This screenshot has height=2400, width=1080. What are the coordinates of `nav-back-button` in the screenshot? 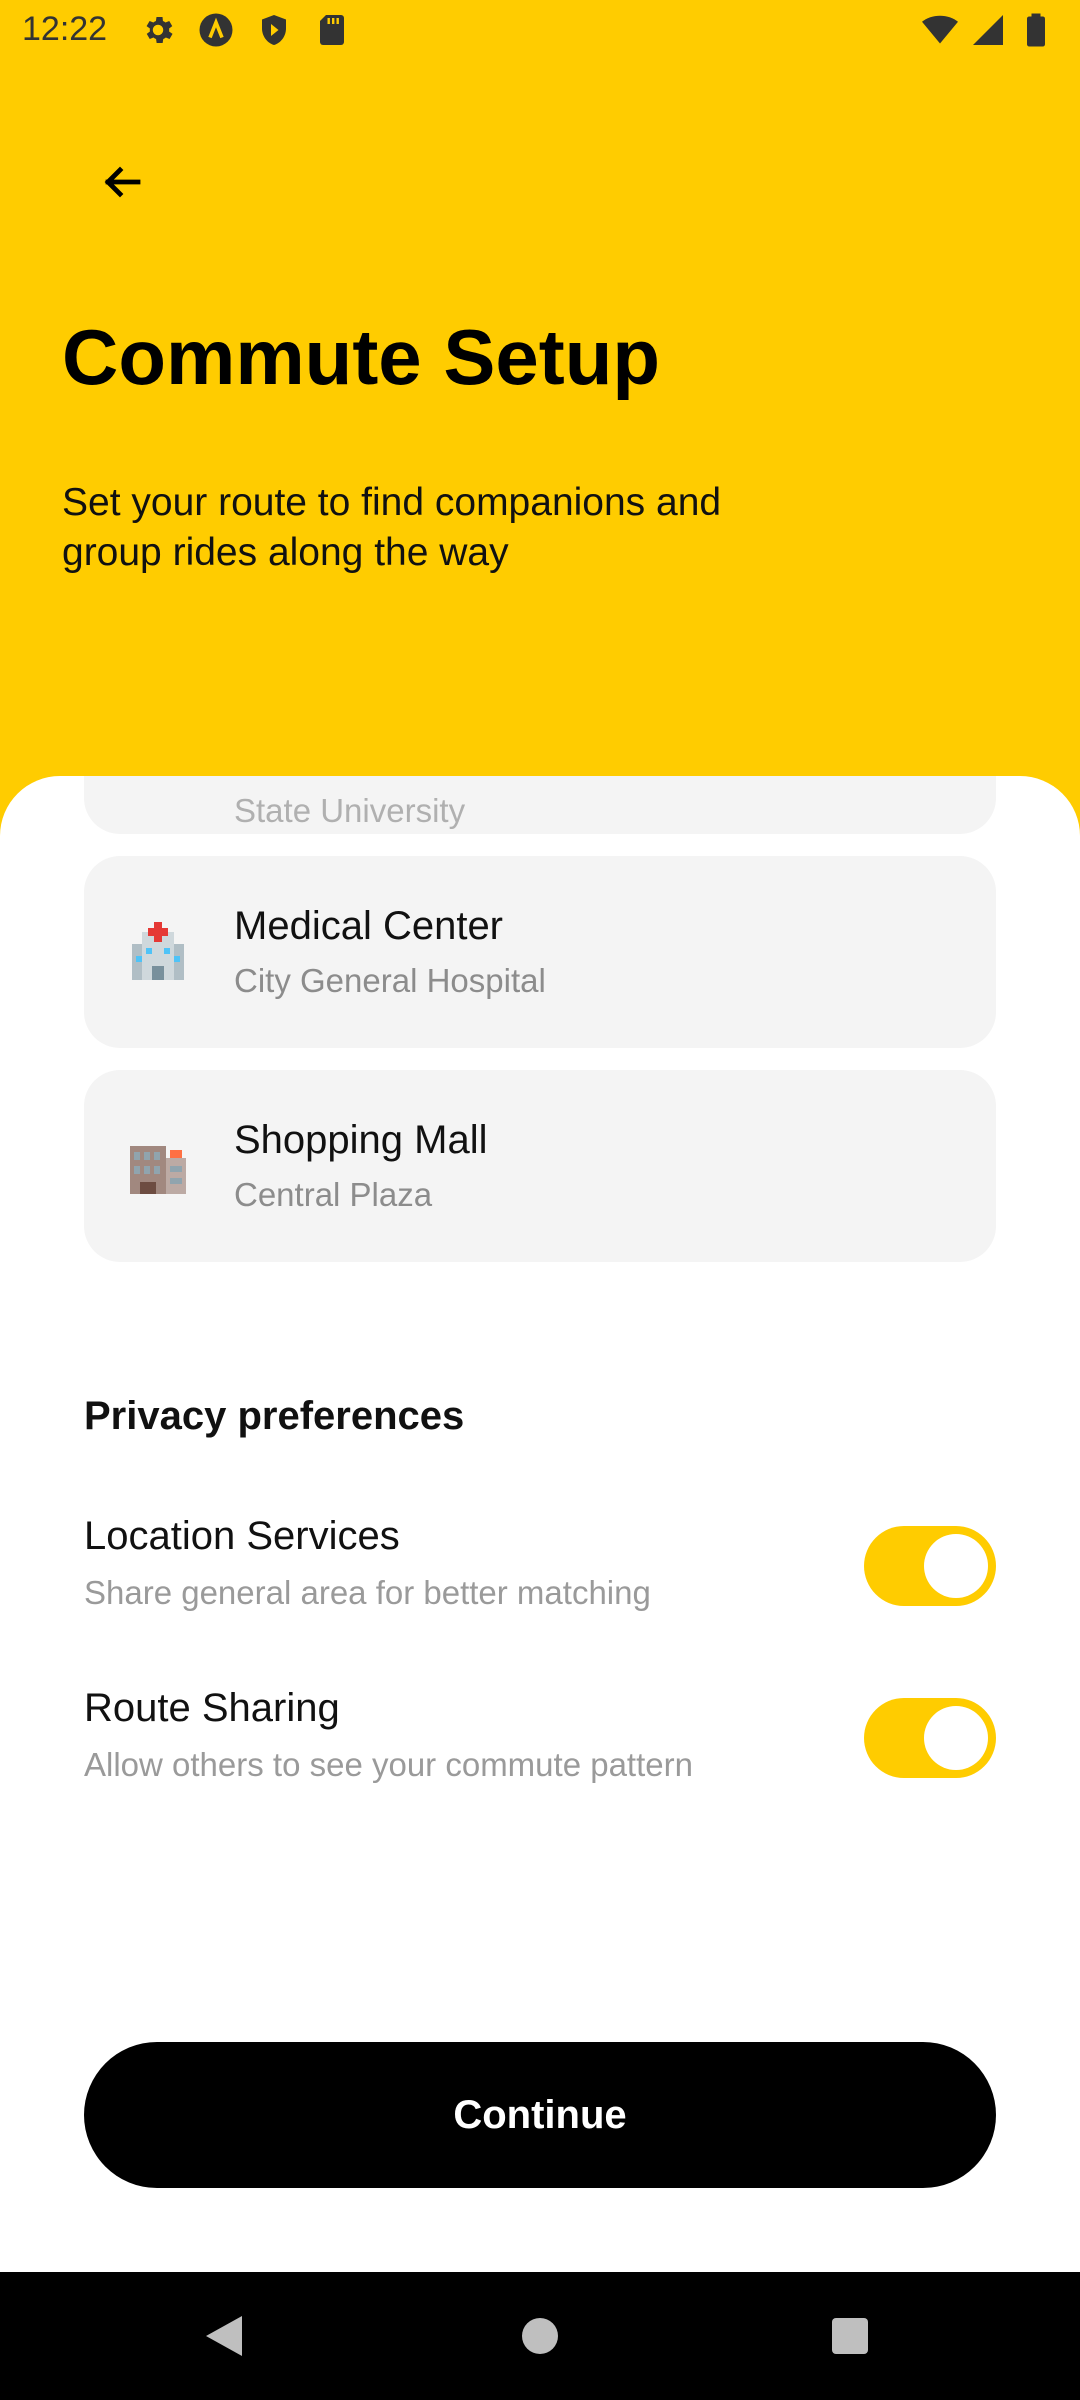 It's located at (224, 2336).